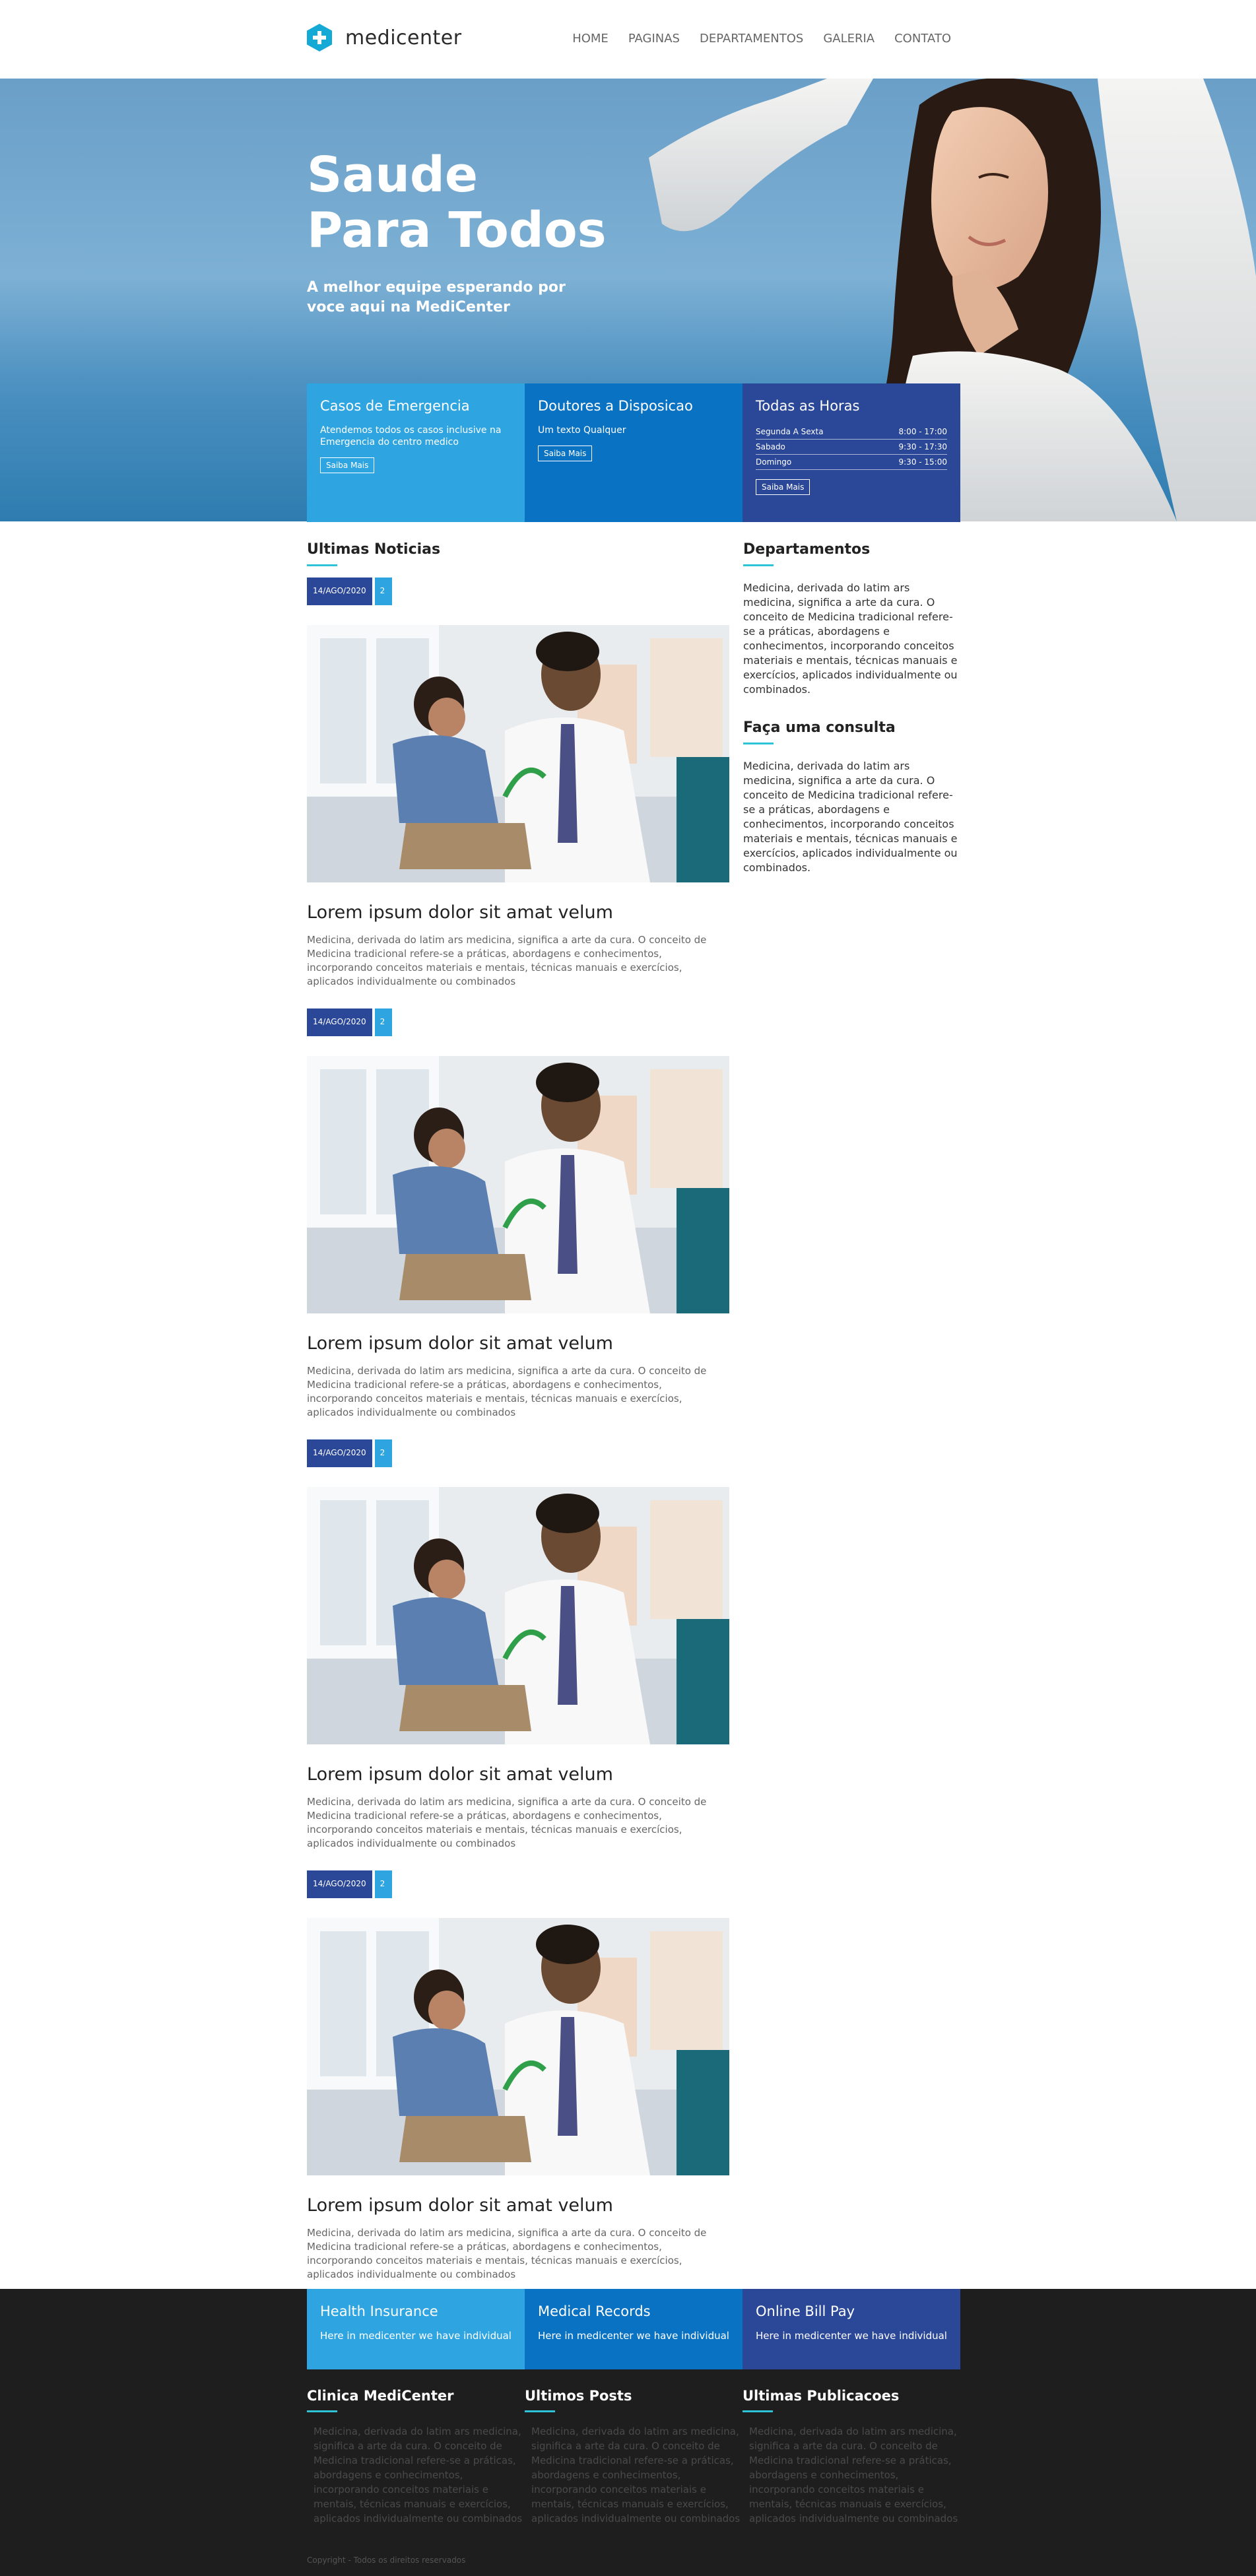 Image resolution: width=1256 pixels, height=2576 pixels. Describe the element at coordinates (654, 39) in the screenshot. I see `nav-paginas: PAGINAS` at that location.